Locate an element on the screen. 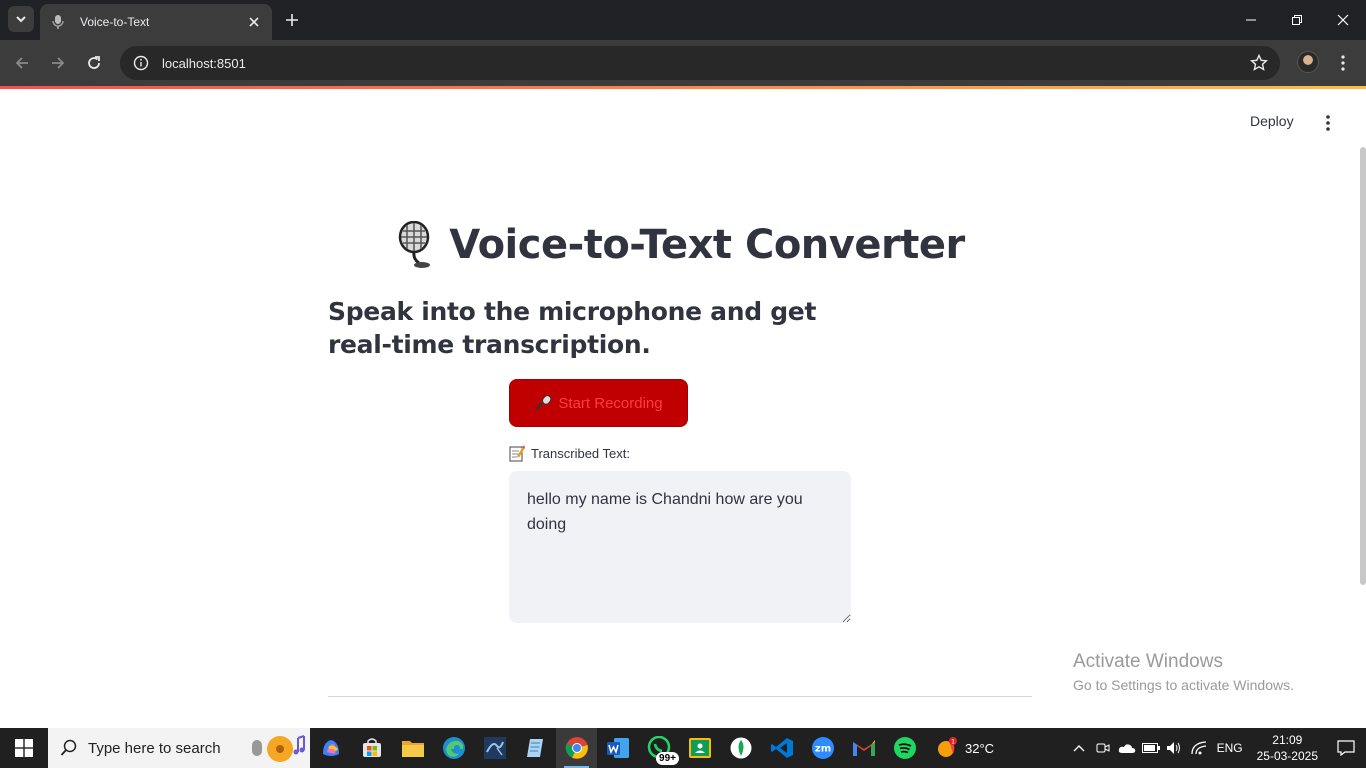 The image size is (1366, 768). windows-start-icon is located at coordinates (24, 748).